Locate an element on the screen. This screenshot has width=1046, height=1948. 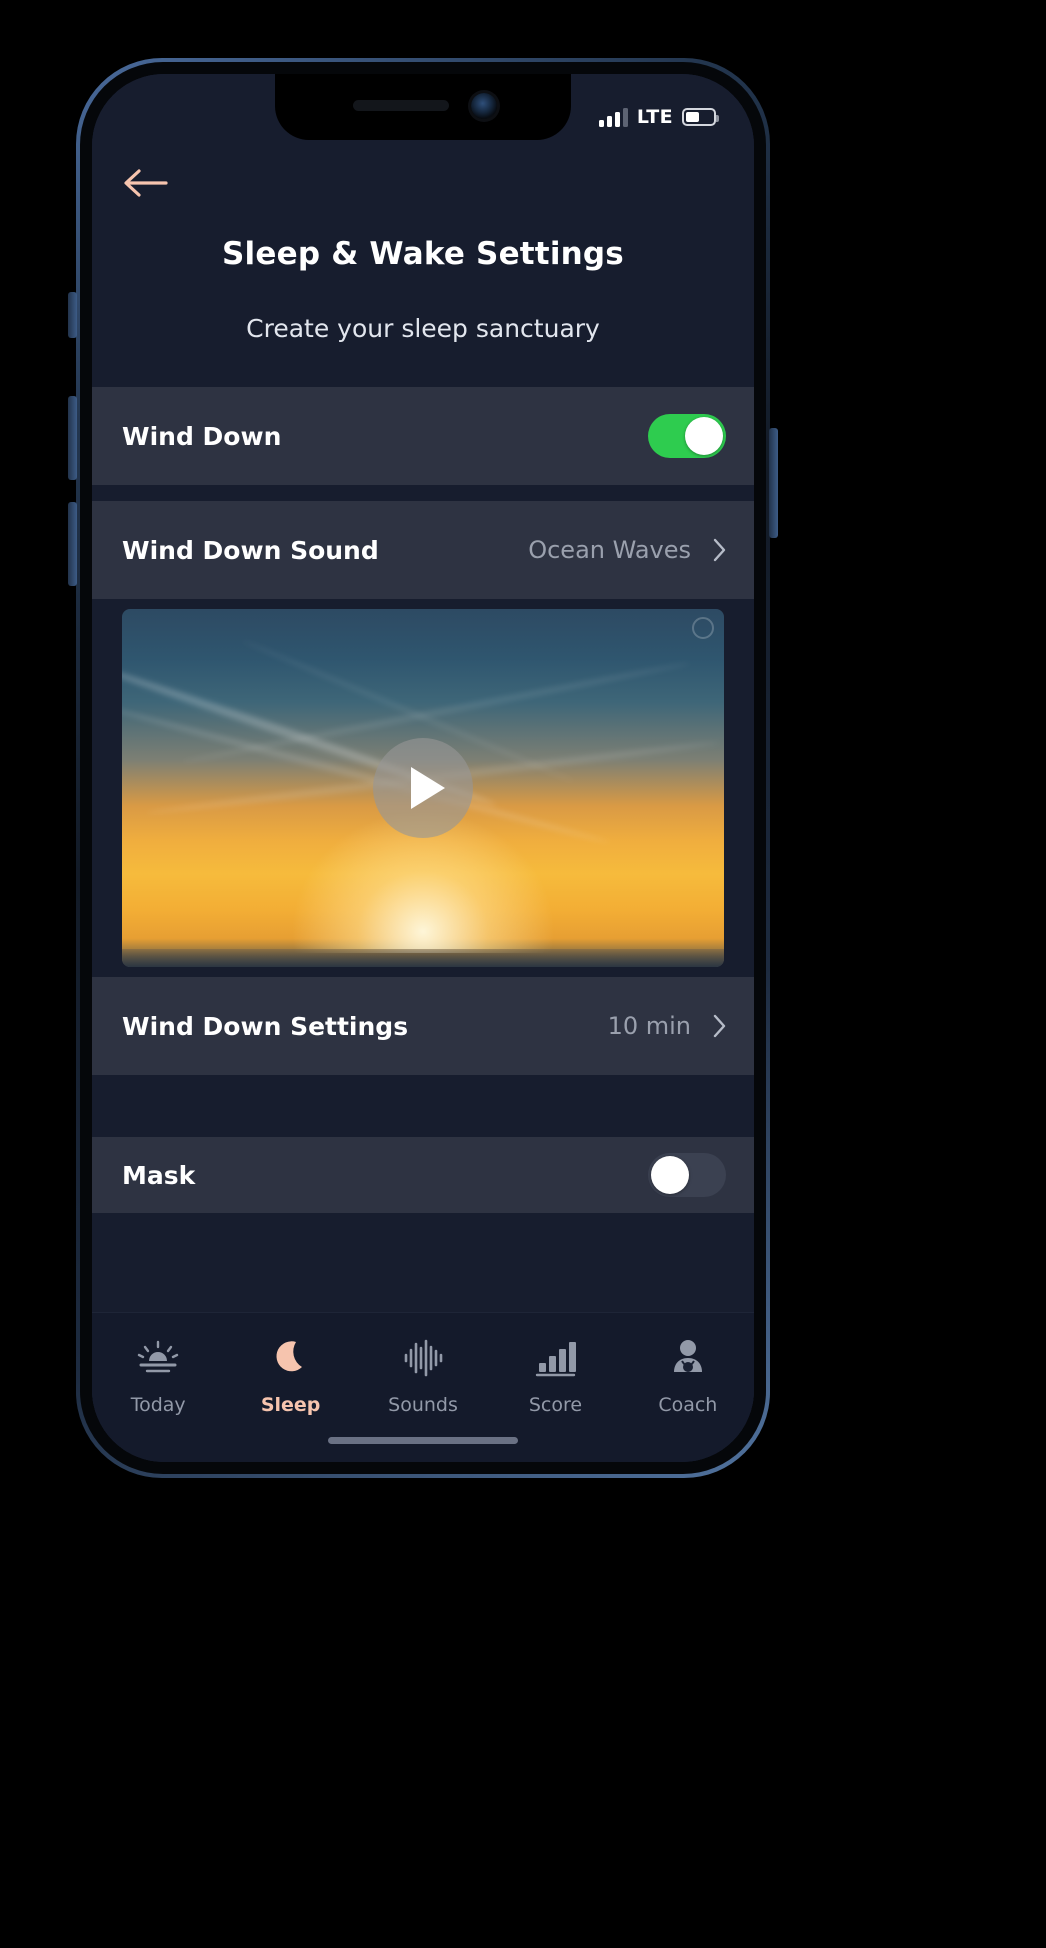
sound-preview-wrap is located at coordinates (423, 783).